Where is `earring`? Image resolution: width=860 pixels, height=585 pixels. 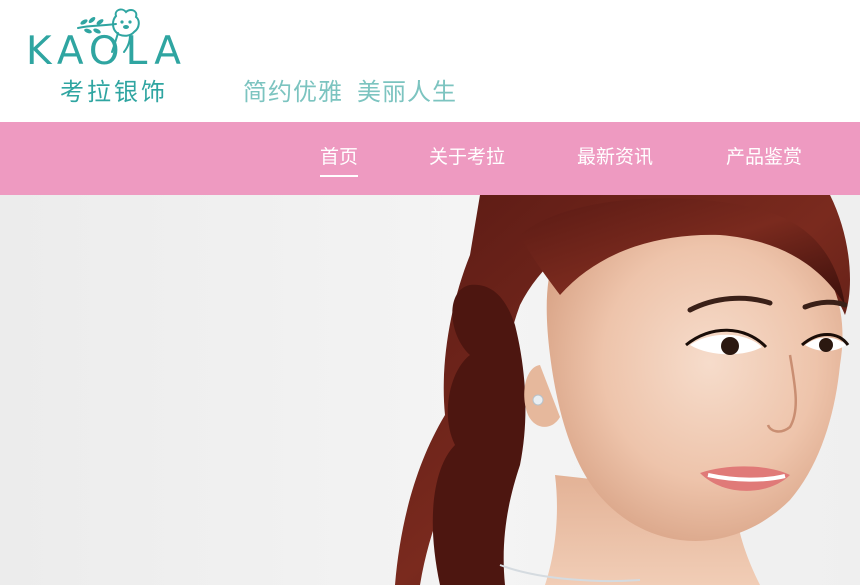
earring is located at coordinates (538, 400).